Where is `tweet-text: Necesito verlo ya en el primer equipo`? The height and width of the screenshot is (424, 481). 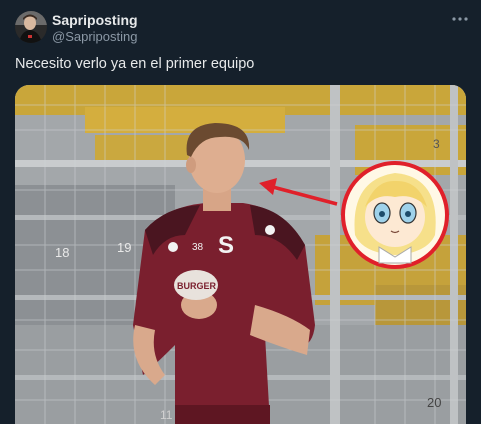
tweet-text: Necesito verlo ya en el primer equipo is located at coordinates (135, 64).